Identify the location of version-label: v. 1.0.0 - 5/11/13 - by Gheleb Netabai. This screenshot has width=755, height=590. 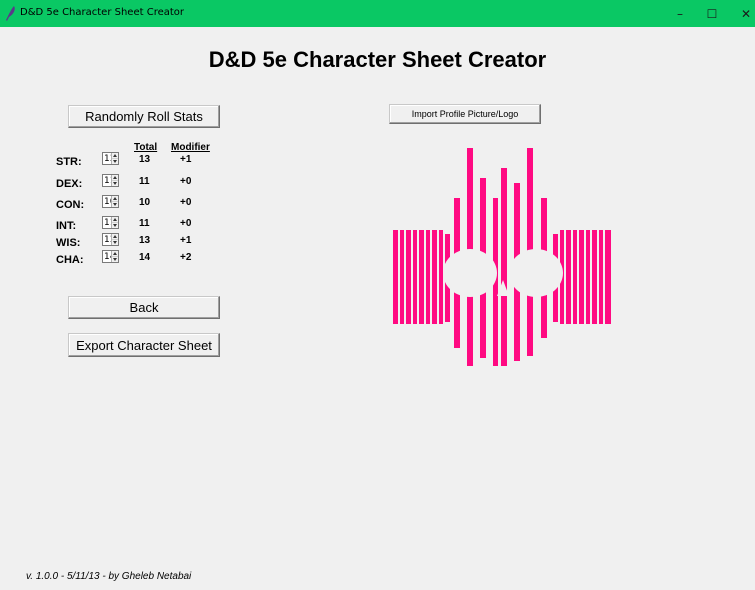
(109, 576).